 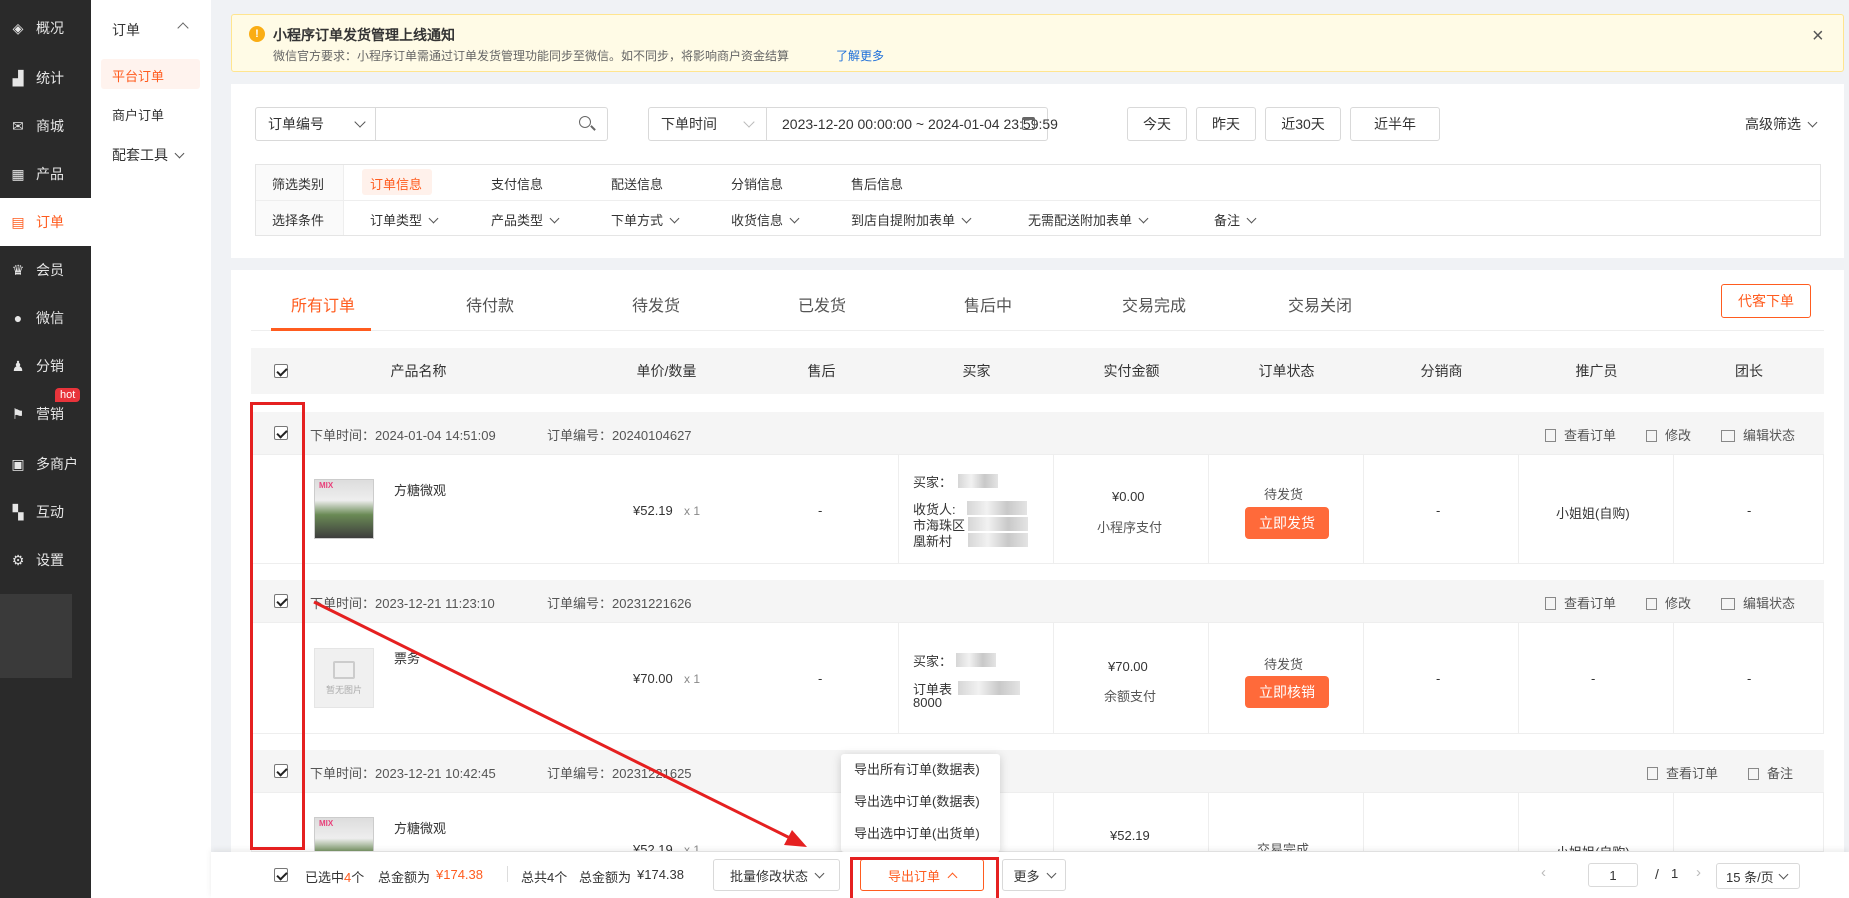 What do you see at coordinates (795, 838) in the screenshot?
I see `annotation-arrow-head` at bounding box center [795, 838].